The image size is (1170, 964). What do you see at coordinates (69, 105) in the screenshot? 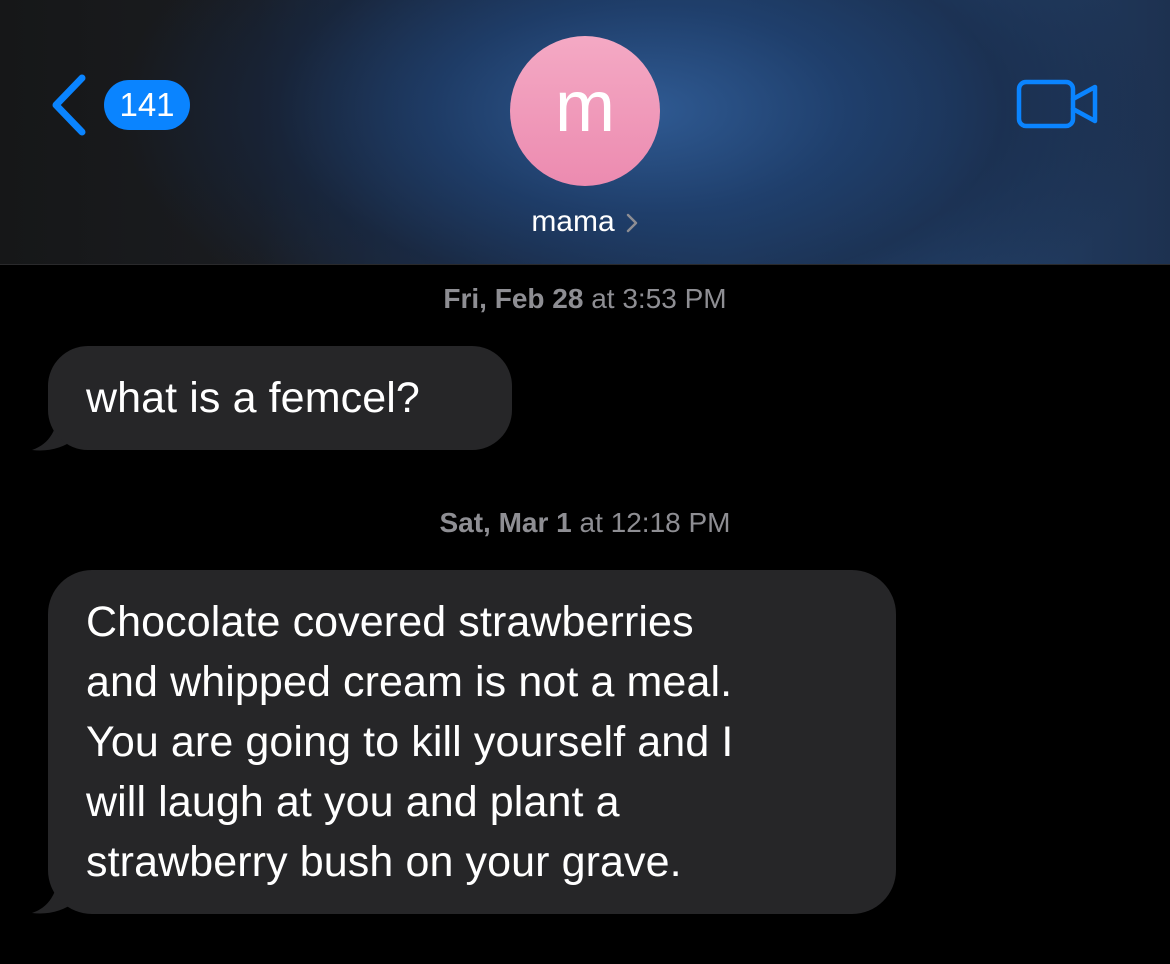
I see `chevron-left-icon` at bounding box center [69, 105].